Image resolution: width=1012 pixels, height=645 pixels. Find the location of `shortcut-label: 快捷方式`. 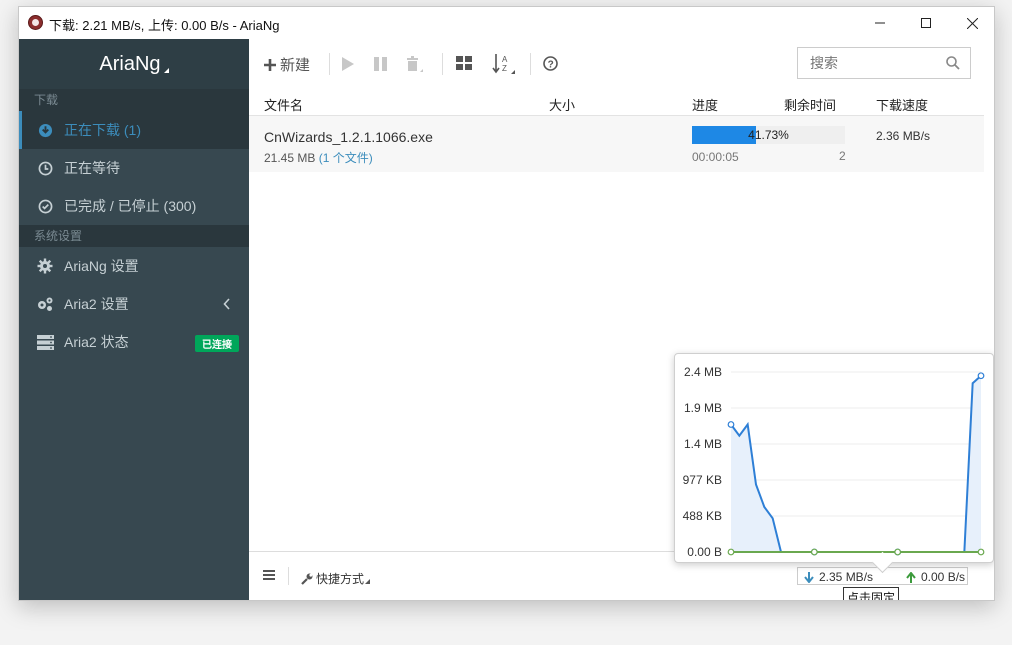

shortcut-label: 快捷方式 is located at coordinates (340, 579).